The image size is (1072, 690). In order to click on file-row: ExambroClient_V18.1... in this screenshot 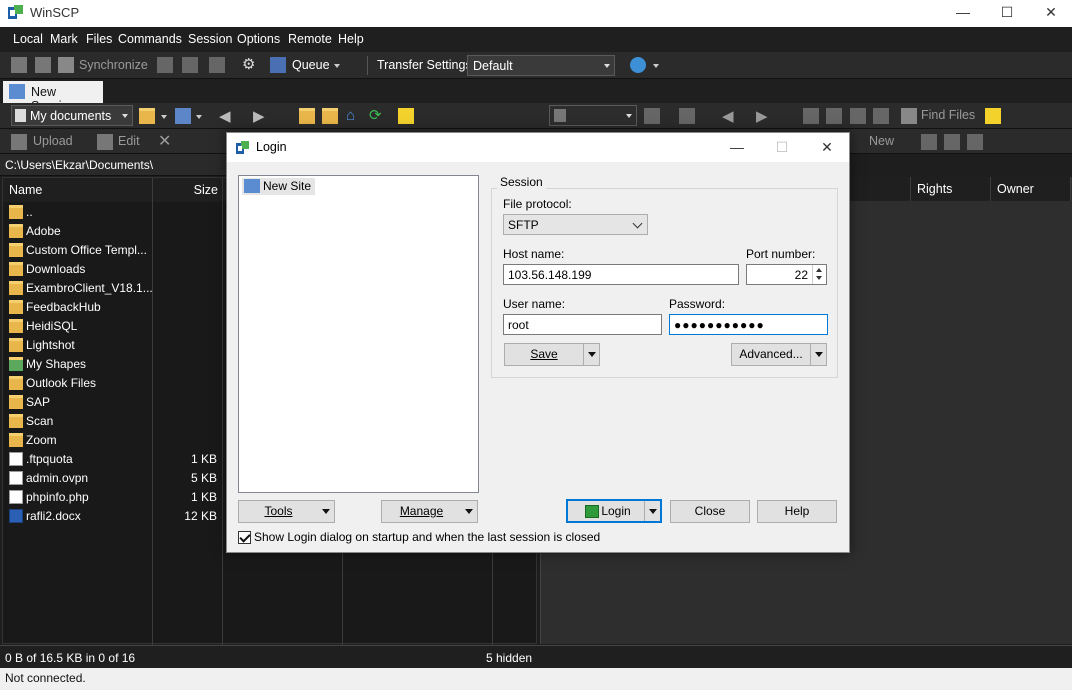, I will do `click(113, 288)`.